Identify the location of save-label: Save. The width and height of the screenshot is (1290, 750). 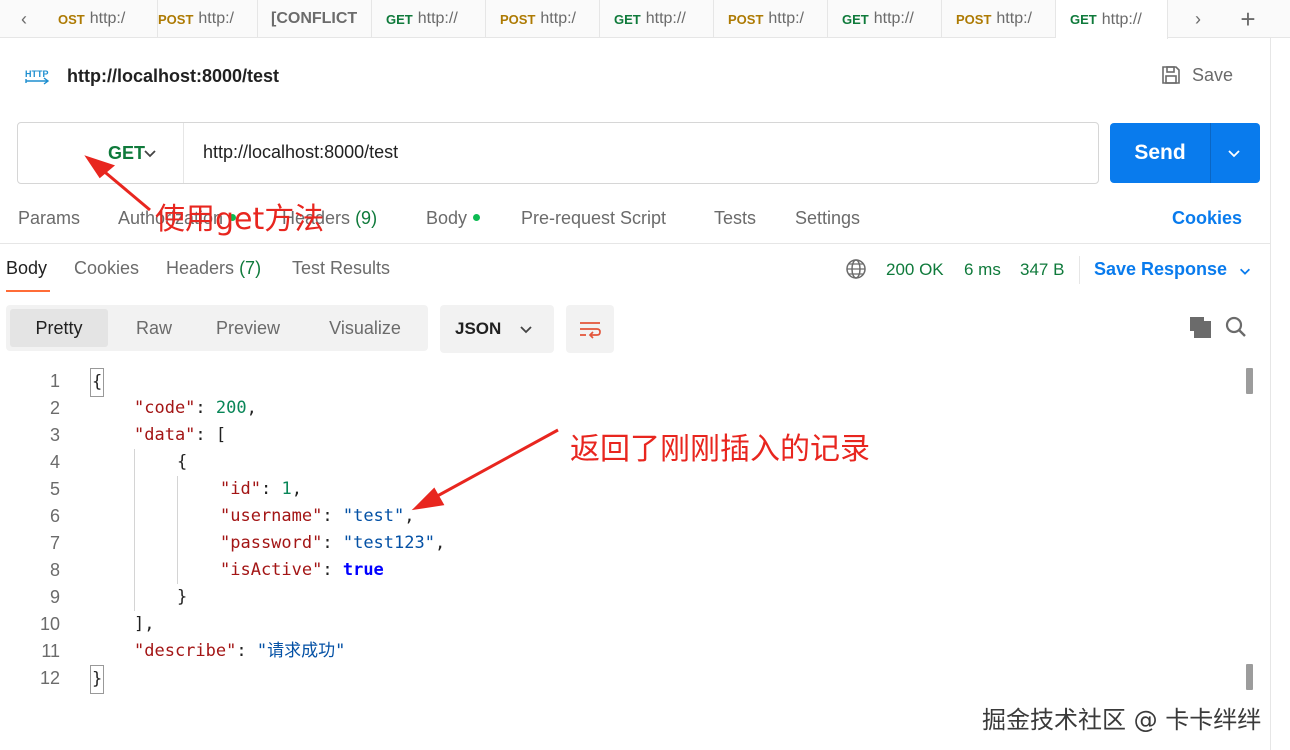
(1213, 74).